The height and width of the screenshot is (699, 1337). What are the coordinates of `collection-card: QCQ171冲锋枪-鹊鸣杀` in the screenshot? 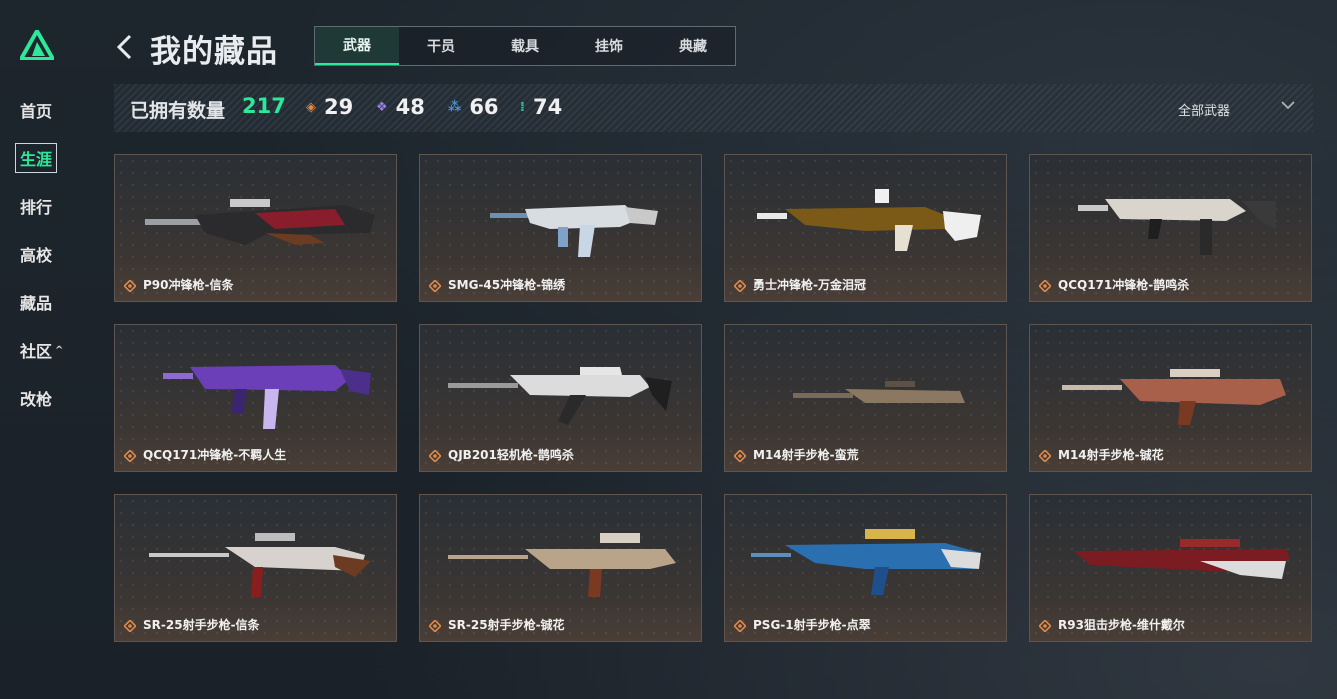 It's located at (1170, 228).